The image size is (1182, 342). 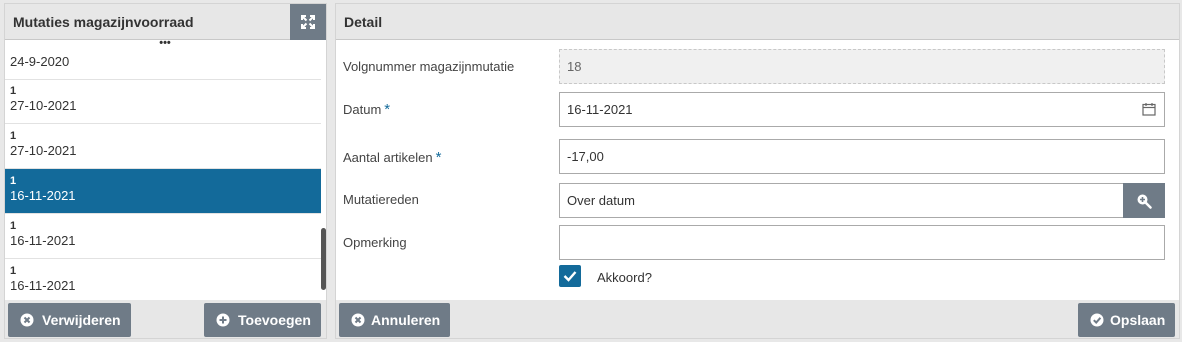 What do you see at coordinates (40, 61) in the screenshot?
I see `list-item-date: 24-9-2020` at bounding box center [40, 61].